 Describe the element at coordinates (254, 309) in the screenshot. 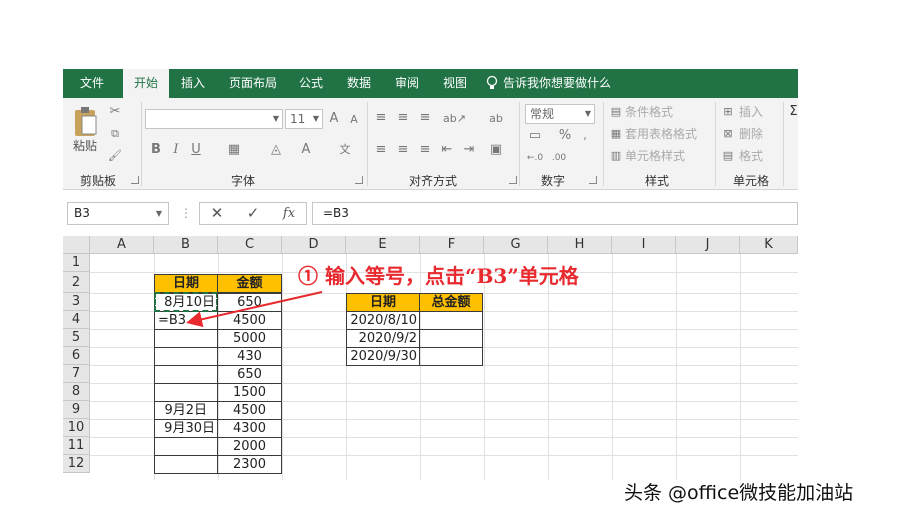

I see `annotation-arrow` at that location.